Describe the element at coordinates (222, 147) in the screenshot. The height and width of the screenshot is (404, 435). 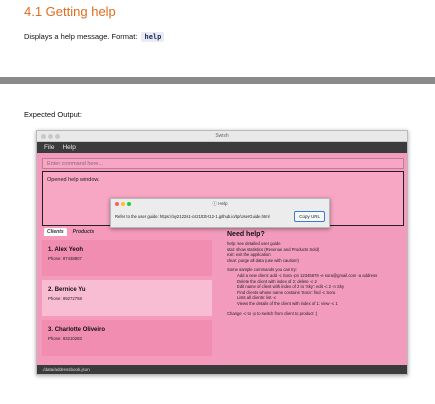
I see `menu-bar: File Help` at that location.